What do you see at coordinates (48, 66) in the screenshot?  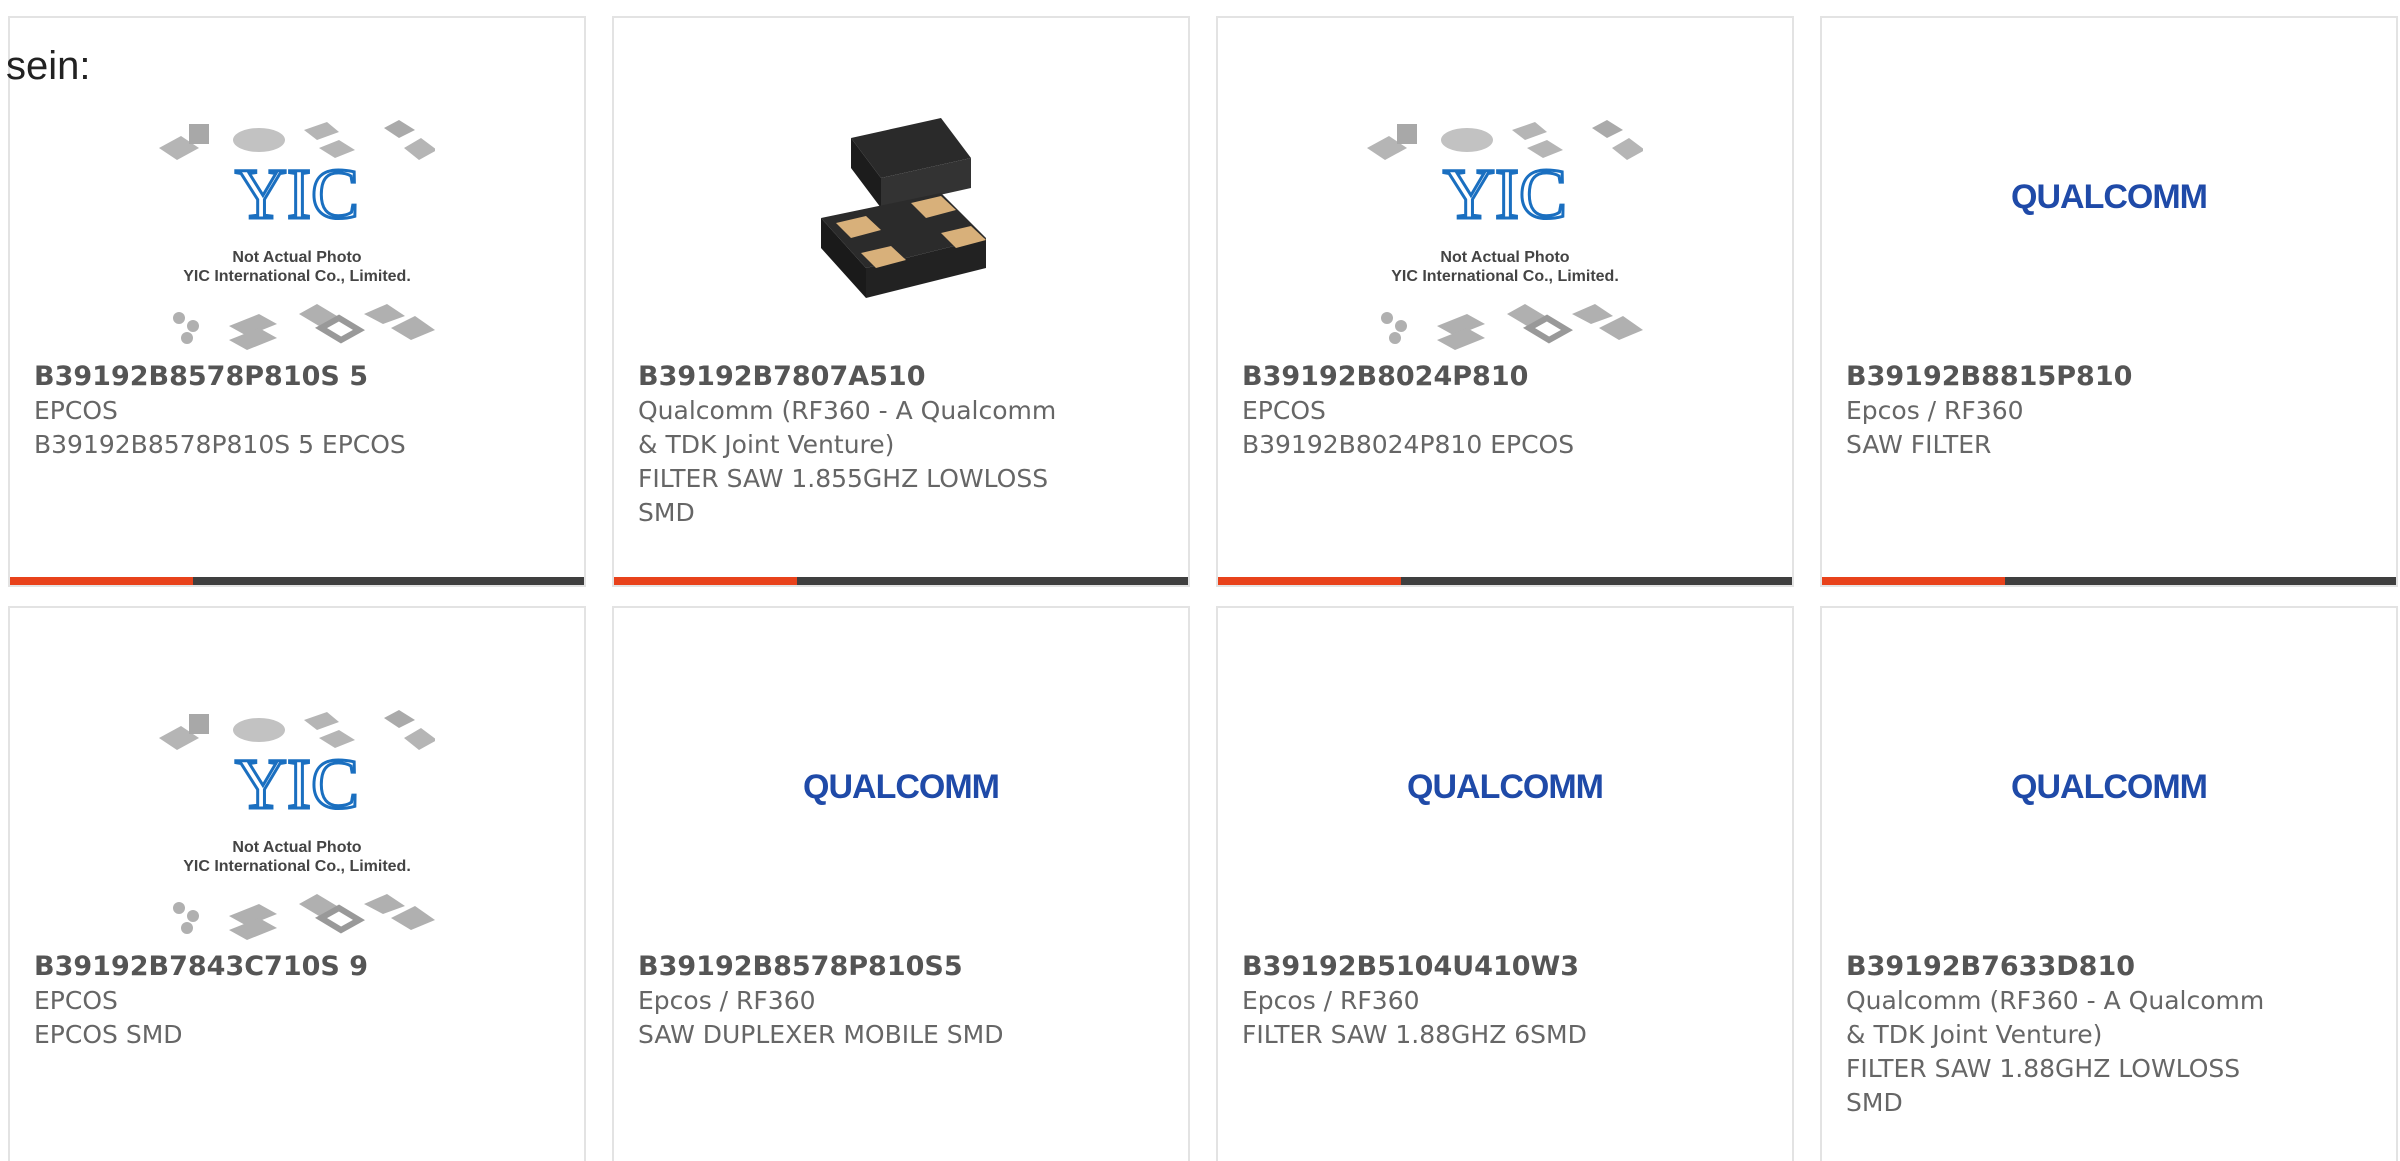 I see `intro-text: sein:` at bounding box center [48, 66].